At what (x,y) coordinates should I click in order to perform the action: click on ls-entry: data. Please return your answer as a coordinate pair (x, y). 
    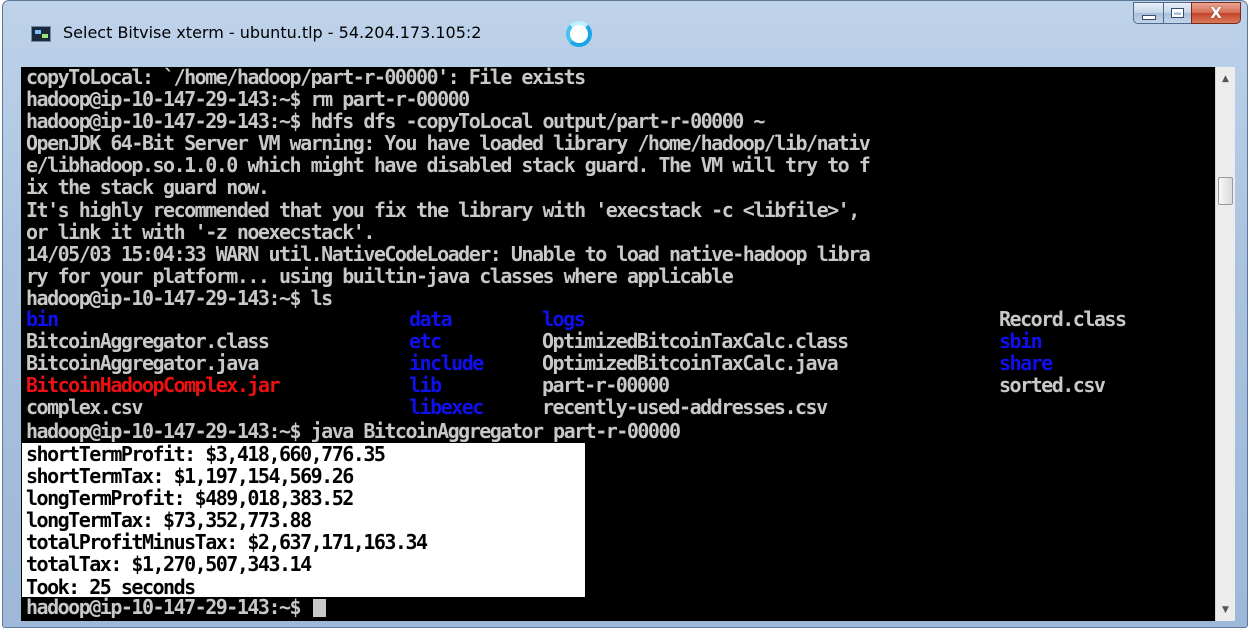
    Looking at the image, I should click on (431, 319).